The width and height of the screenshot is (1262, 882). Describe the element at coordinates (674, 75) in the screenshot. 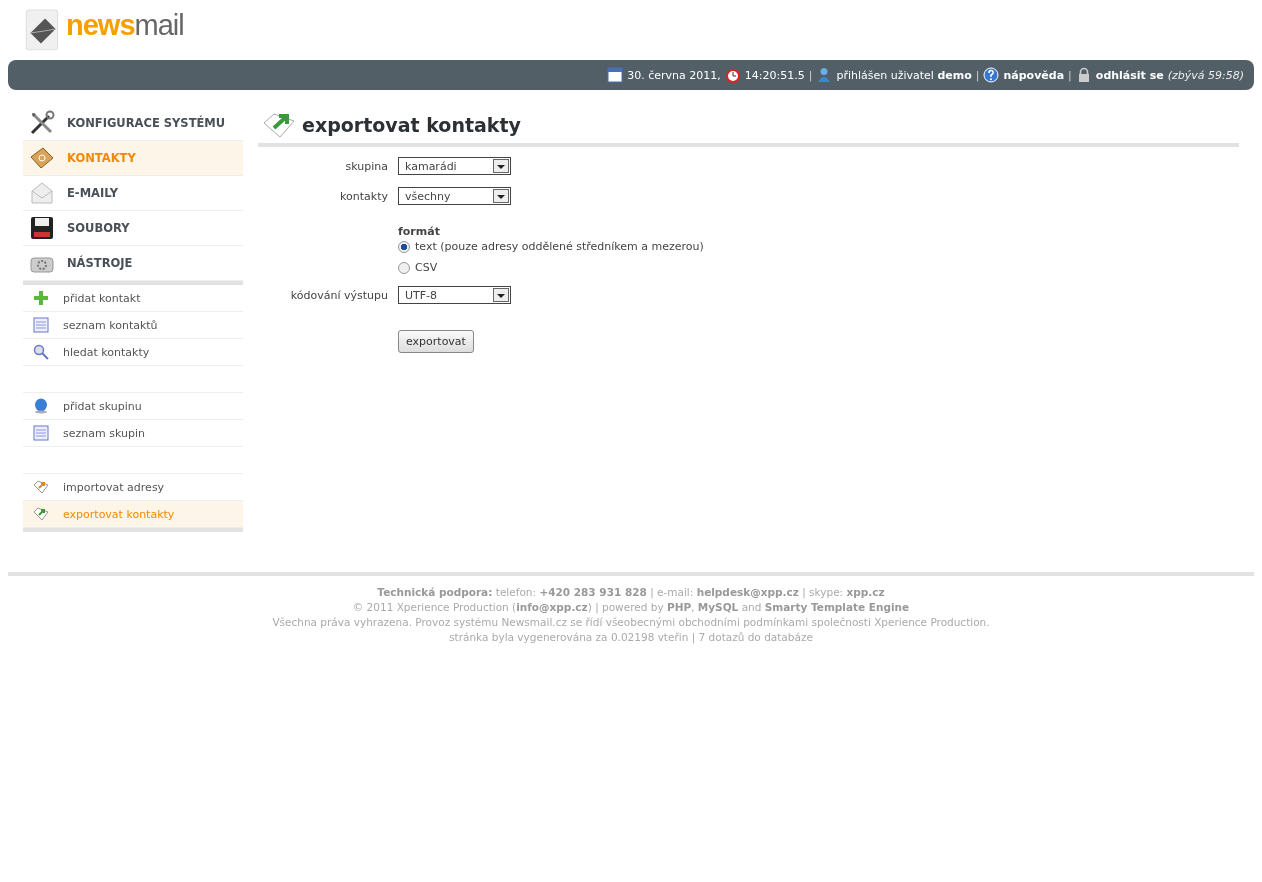

I see `date-text: 30. června 2011,` at that location.